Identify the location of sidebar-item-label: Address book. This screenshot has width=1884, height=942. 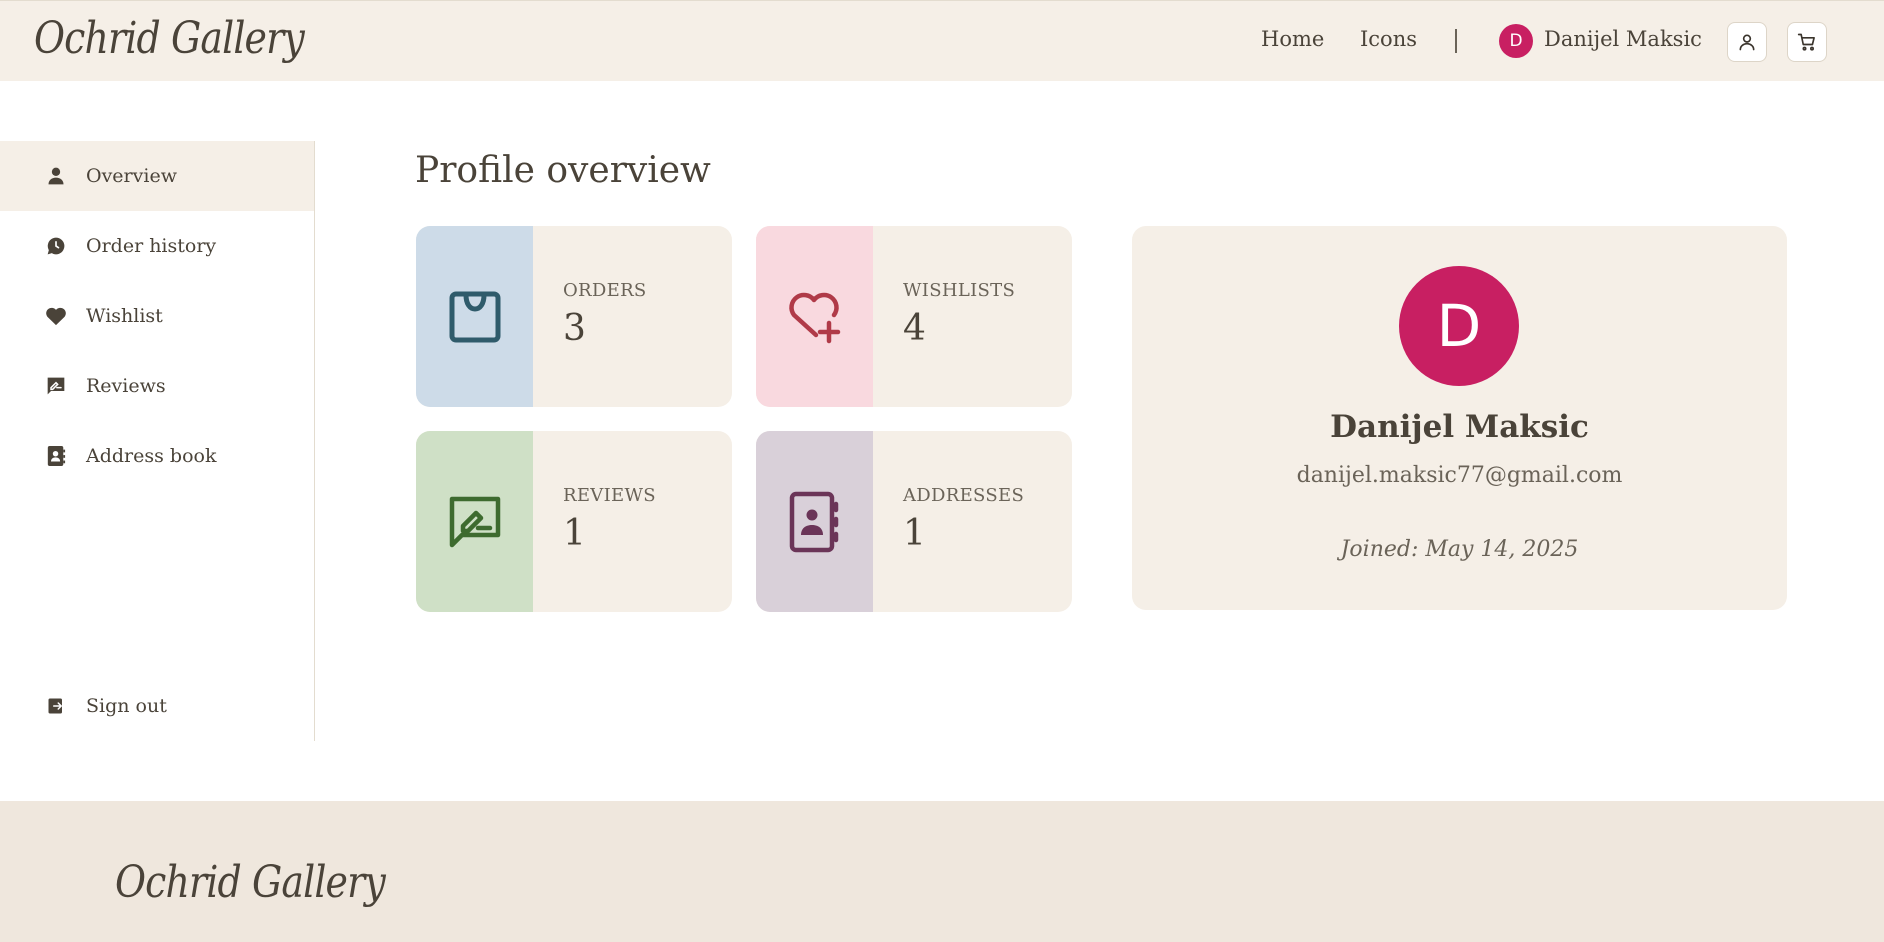
(151, 456).